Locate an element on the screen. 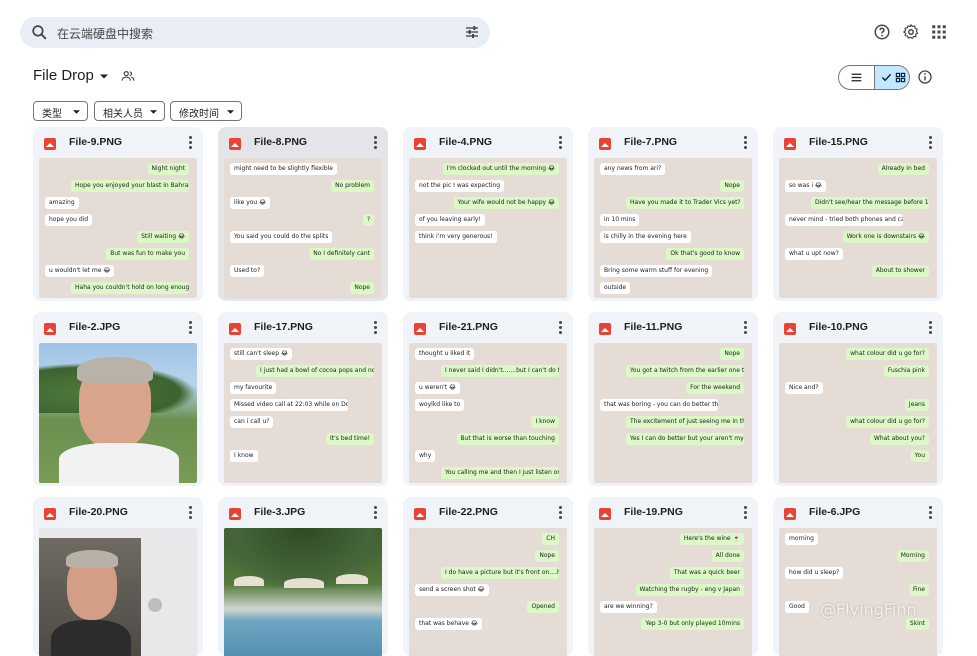  info-icon is located at coordinates (925, 77).